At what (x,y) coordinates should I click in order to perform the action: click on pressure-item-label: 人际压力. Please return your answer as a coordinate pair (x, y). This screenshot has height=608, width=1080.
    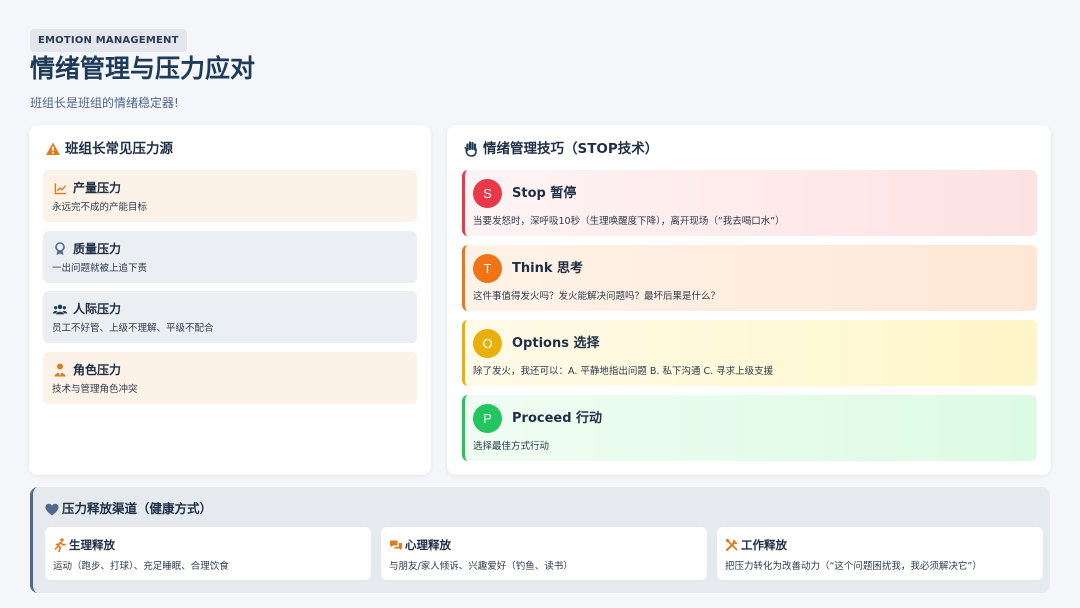
    Looking at the image, I should click on (97, 309).